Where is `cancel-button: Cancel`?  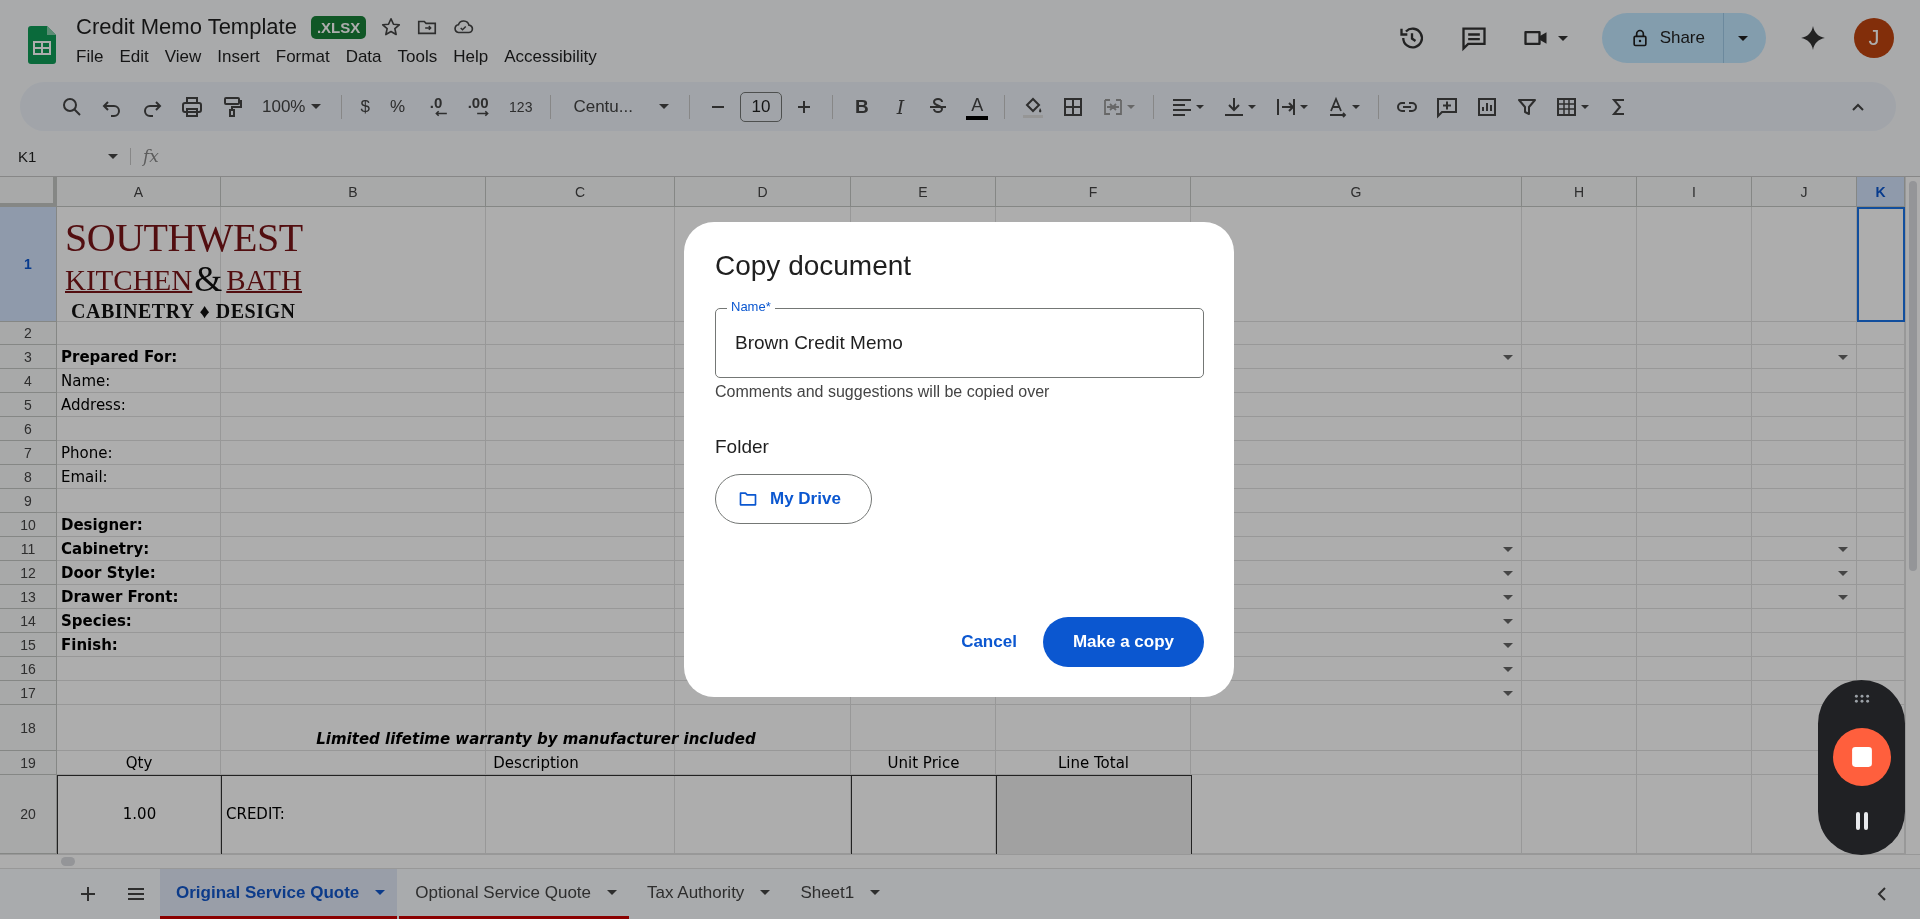
cancel-button: Cancel is located at coordinates (989, 642).